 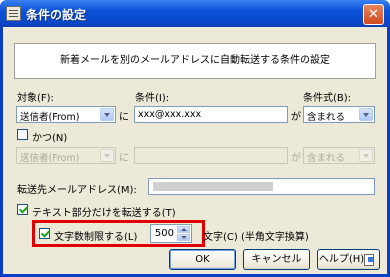 What do you see at coordinates (22, 209) in the screenshot?
I see `text-only-checkbox` at bounding box center [22, 209].